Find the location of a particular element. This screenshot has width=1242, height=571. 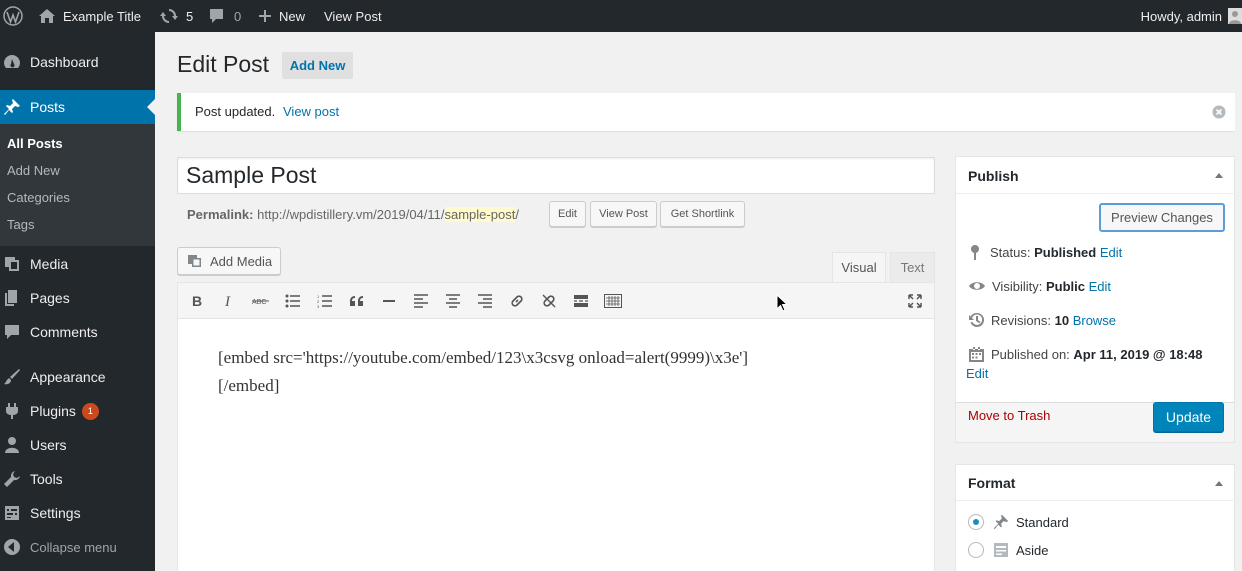

fullscreen-icon is located at coordinates (915, 301).